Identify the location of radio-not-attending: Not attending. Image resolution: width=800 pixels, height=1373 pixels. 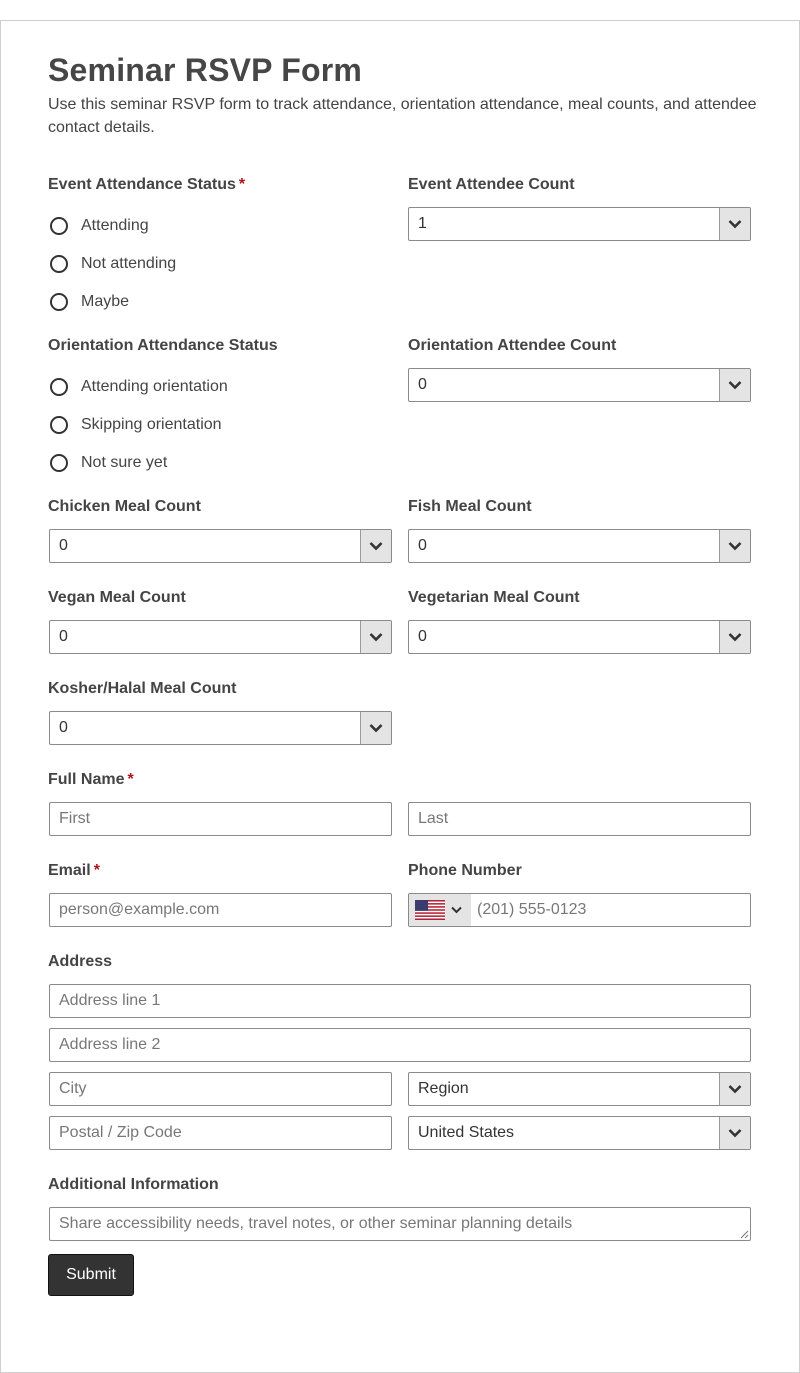
(112, 264).